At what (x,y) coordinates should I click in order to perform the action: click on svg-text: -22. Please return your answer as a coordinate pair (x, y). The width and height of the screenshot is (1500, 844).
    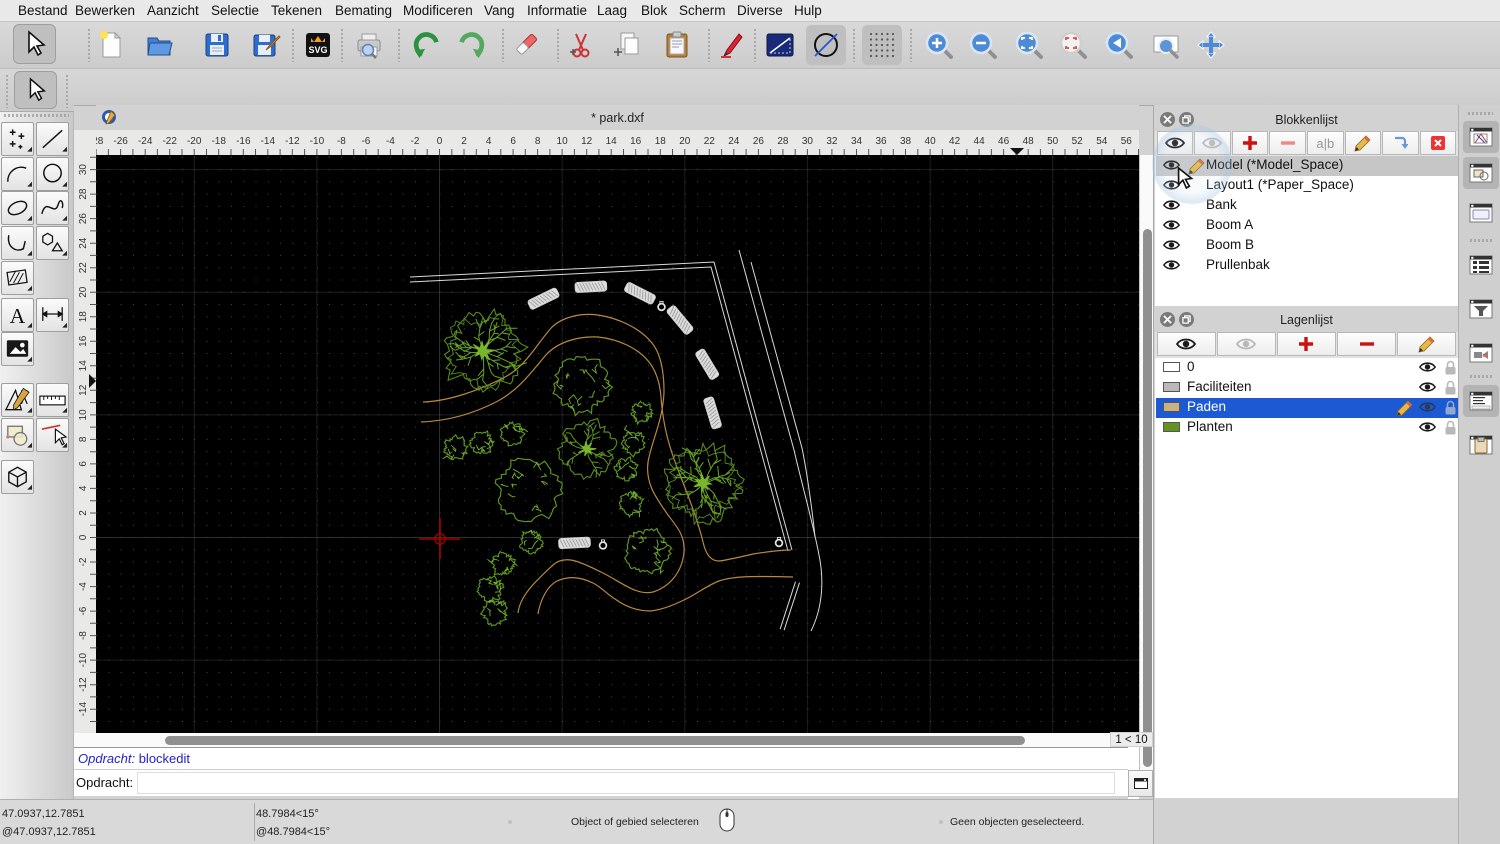
    Looking at the image, I should click on (169, 141).